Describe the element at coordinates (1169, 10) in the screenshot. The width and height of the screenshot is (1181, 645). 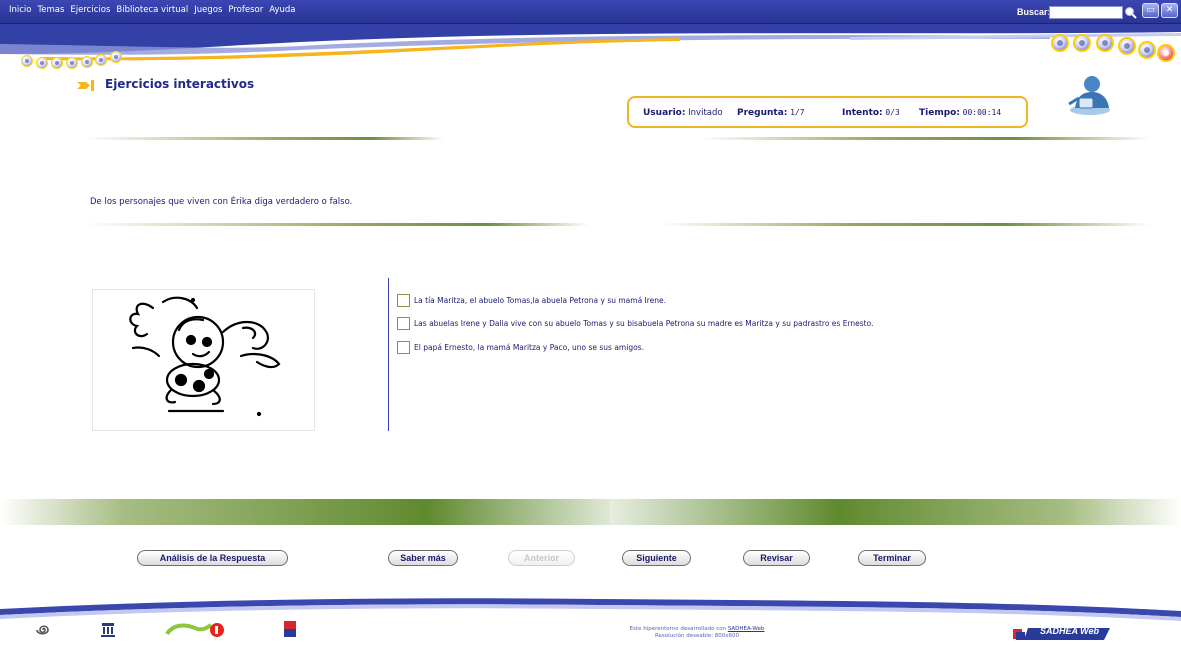
I see `window-close-button: ✕` at that location.